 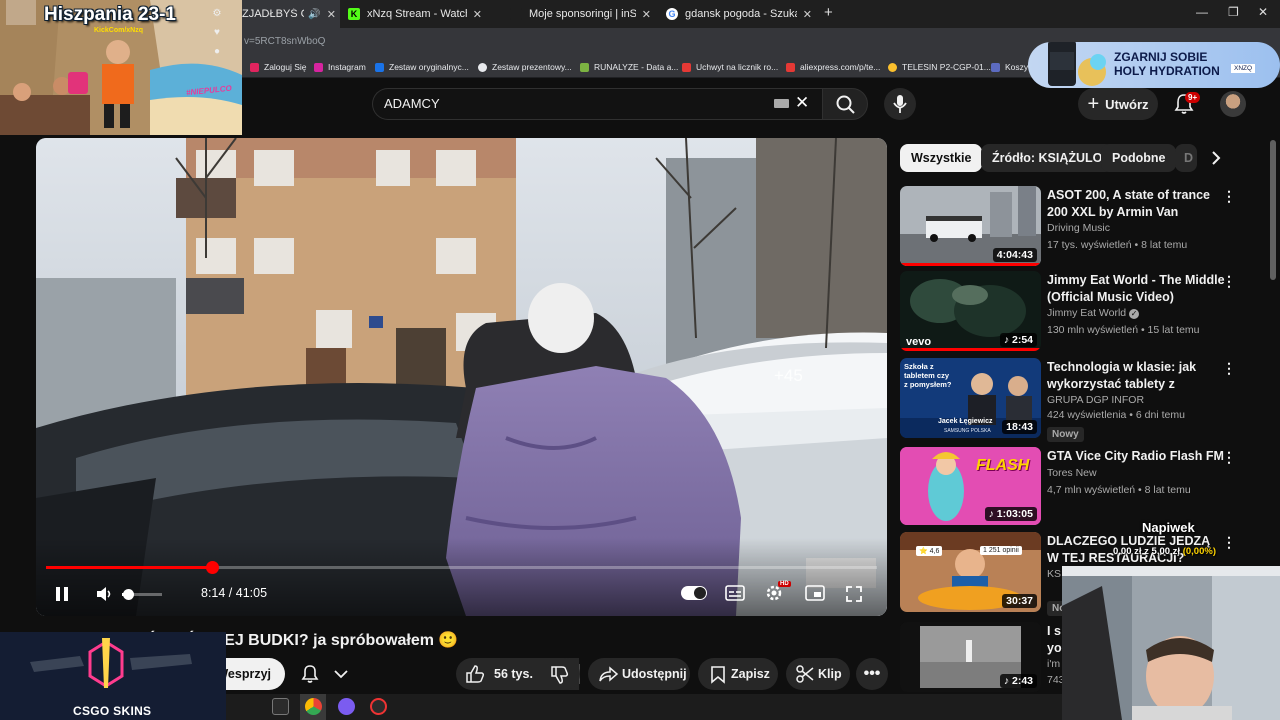 What do you see at coordinates (1127, 104) in the screenshot?
I see `create-label: Utwórz` at bounding box center [1127, 104].